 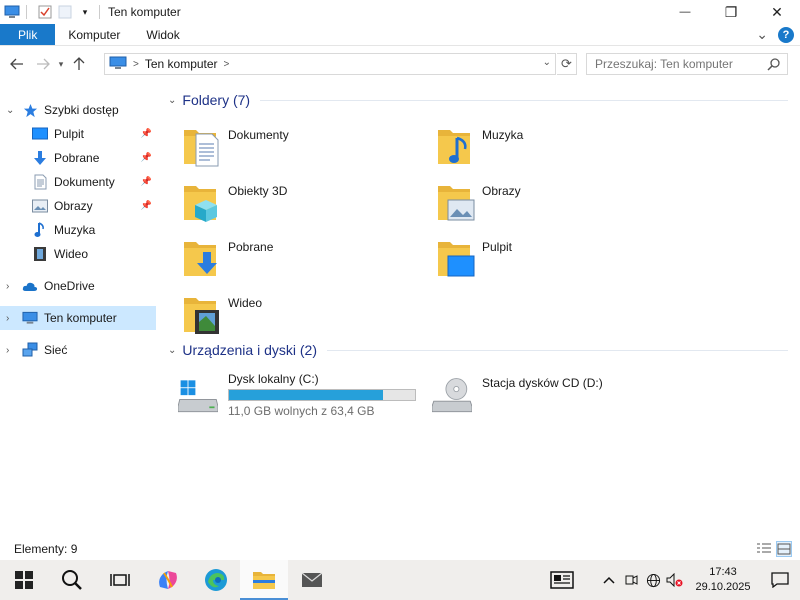 I want to click on nav-item-label: Obrazy, so click(x=73, y=206).